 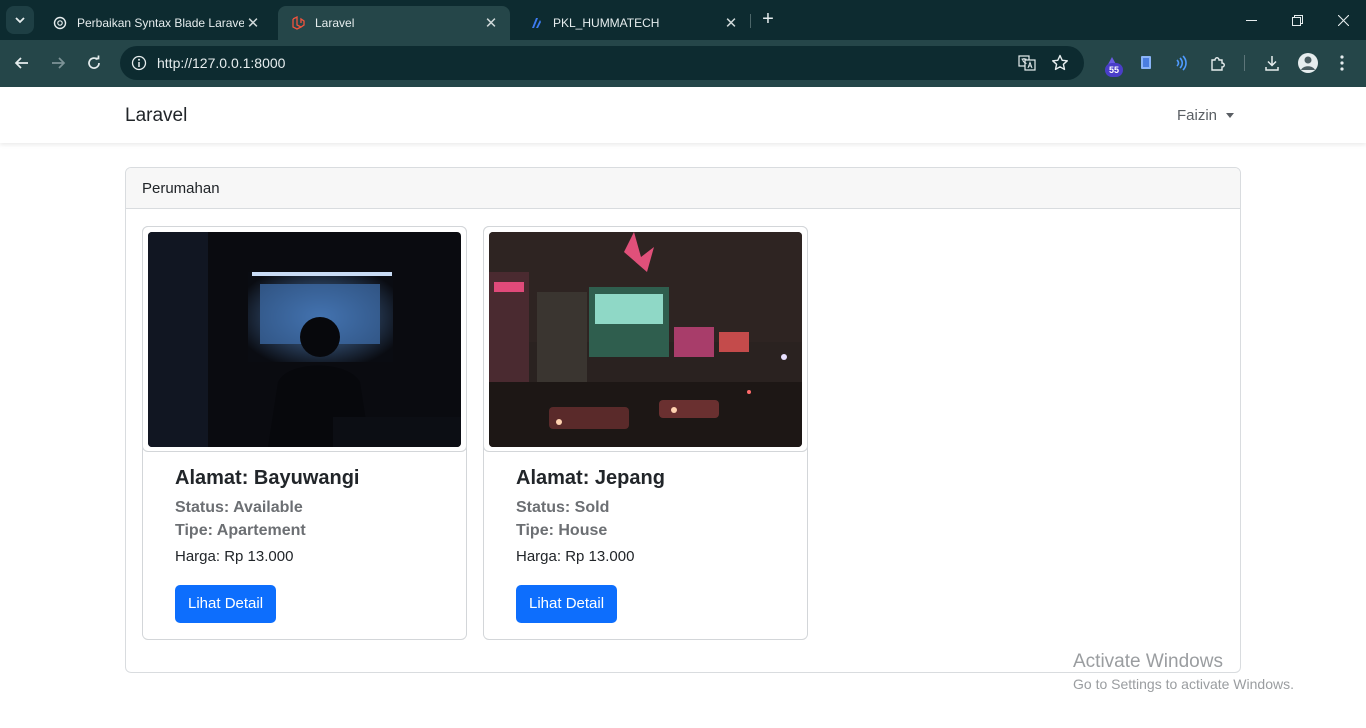 I want to click on more-menu-icon, so click(x=1342, y=63).